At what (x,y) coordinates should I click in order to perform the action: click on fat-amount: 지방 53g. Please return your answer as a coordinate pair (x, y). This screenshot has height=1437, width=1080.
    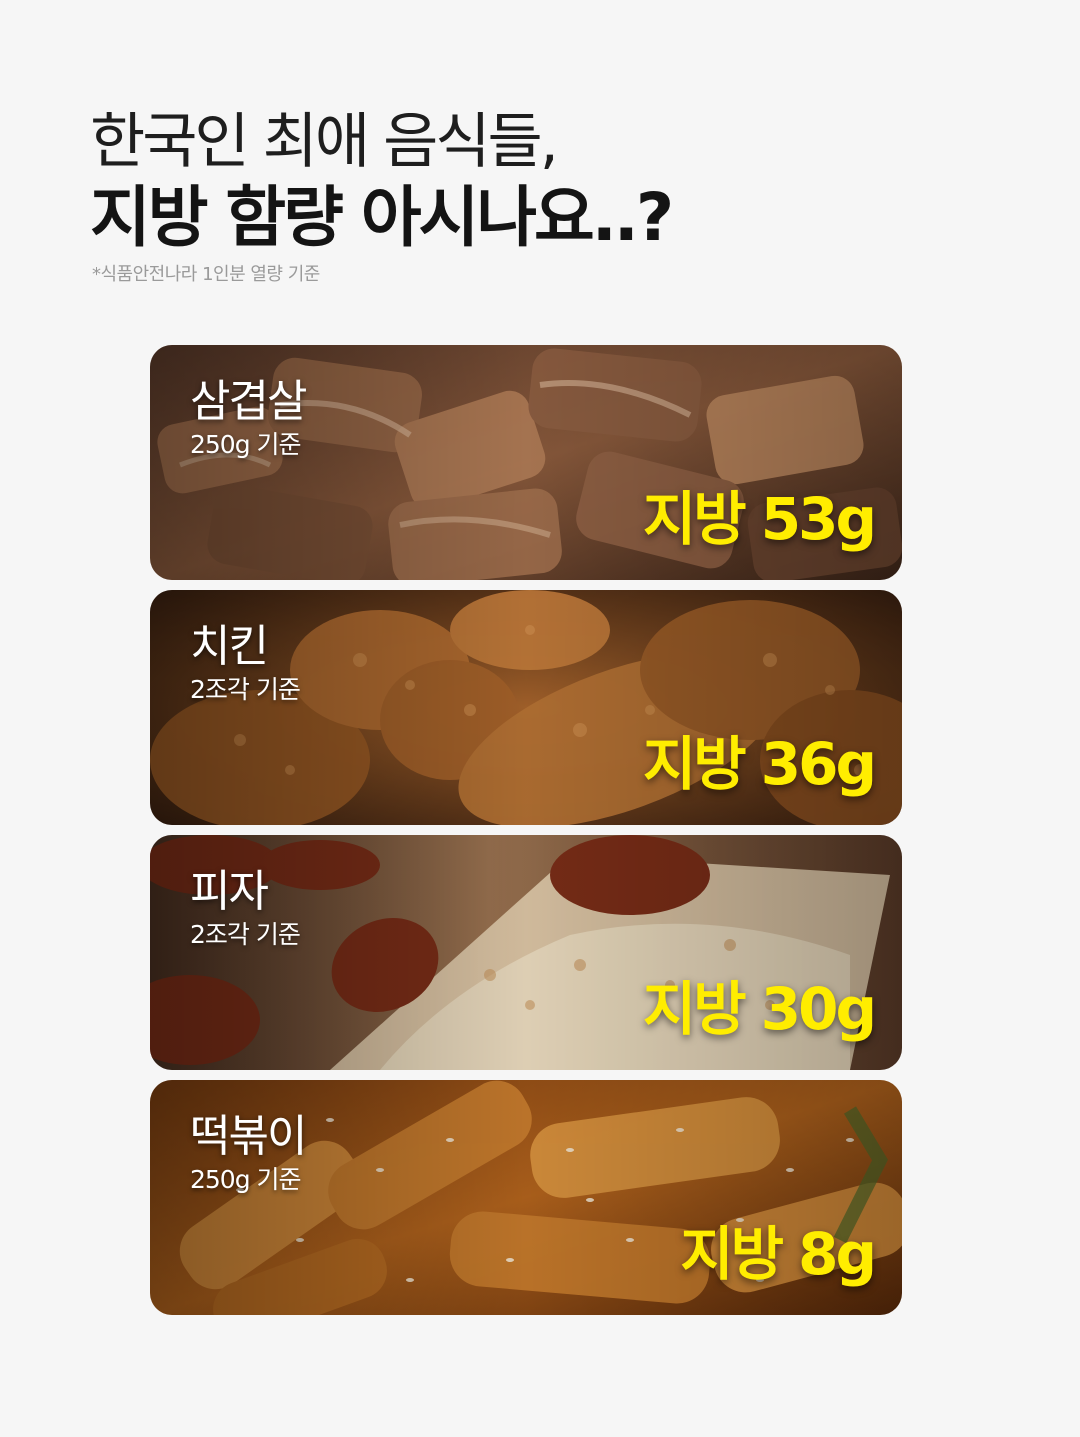
    Looking at the image, I should click on (759, 519).